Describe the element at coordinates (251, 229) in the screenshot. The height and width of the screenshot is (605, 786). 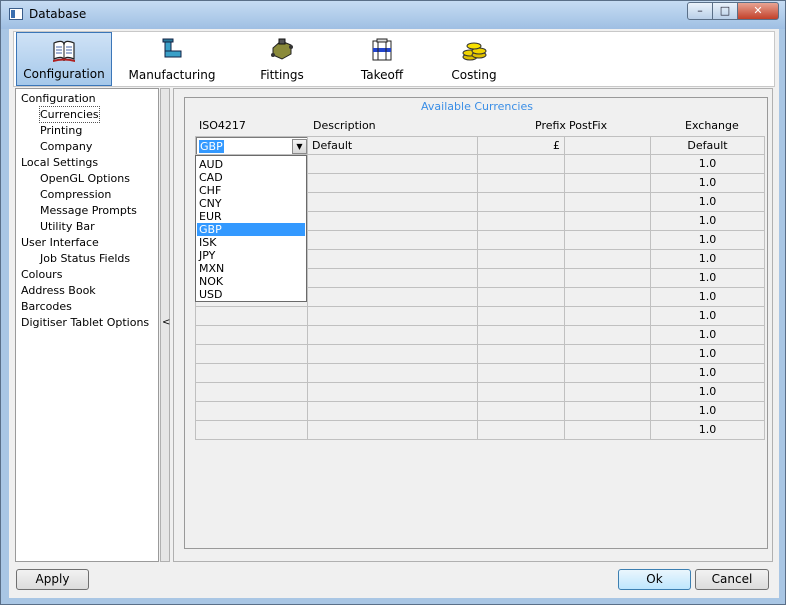
I see `dropdown-option: GBP` at that location.